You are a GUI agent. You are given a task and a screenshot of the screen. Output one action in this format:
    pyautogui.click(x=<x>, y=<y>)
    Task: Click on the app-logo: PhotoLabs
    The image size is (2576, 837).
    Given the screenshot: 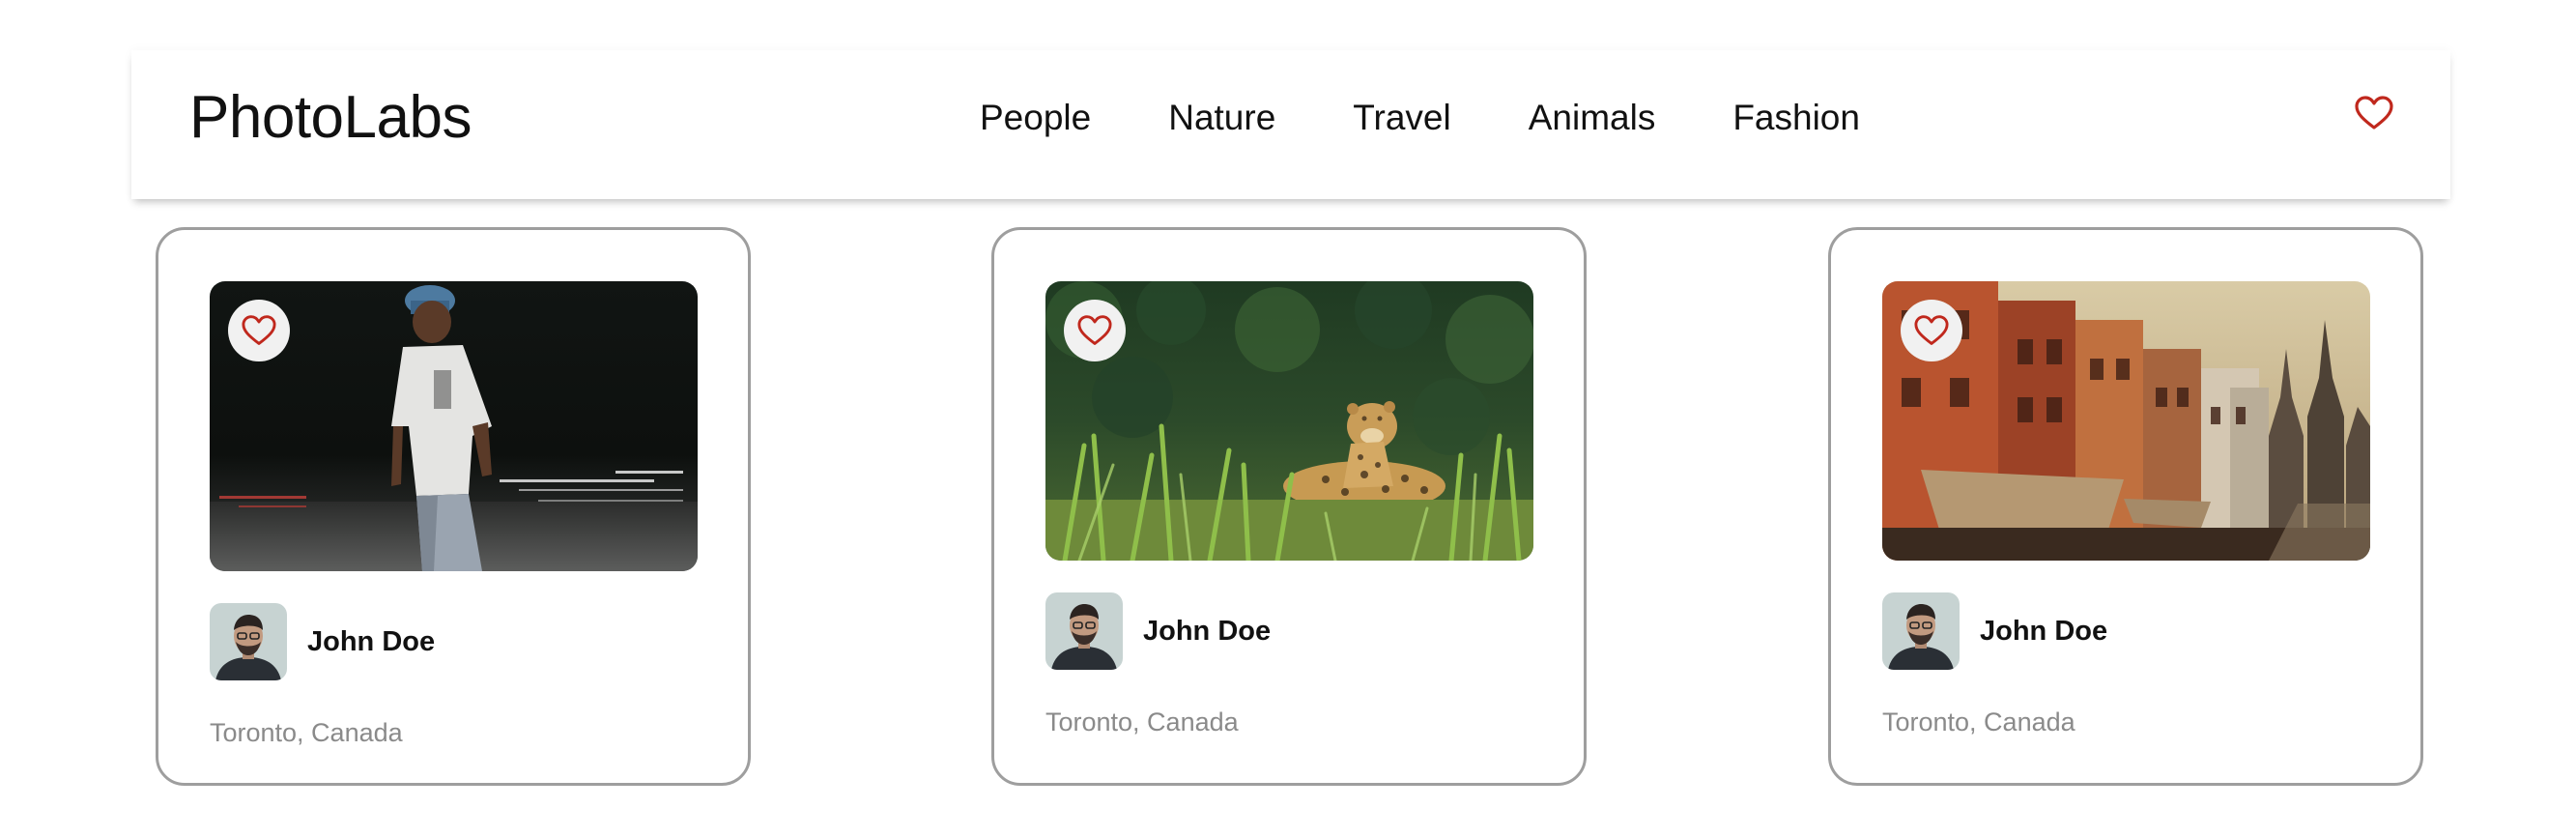 What is the action you would take?
    pyautogui.click(x=331, y=118)
    